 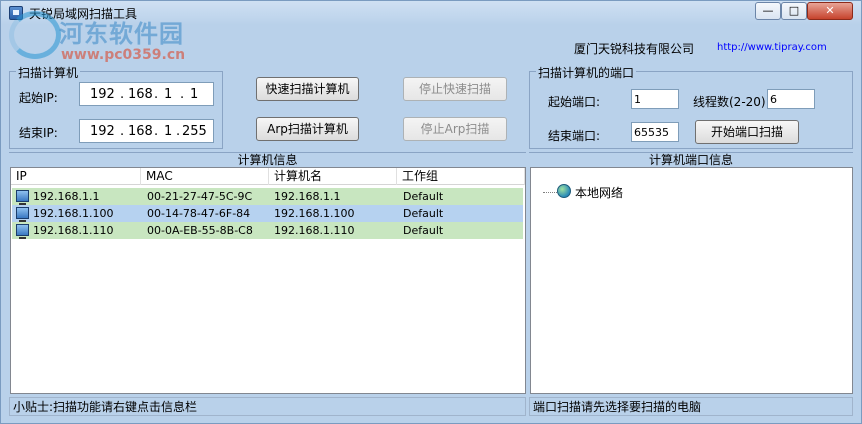 What do you see at coordinates (168, 94) in the screenshot?
I see `start-ip-octet-3: 1` at bounding box center [168, 94].